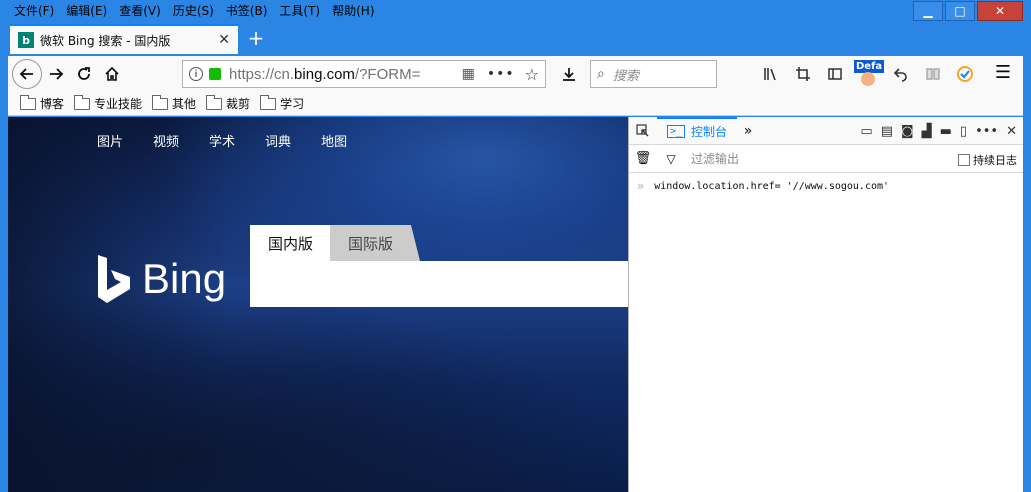 This screenshot has width=1031, height=492. I want to click on close-window-button: ✕, so click(1000, 11).